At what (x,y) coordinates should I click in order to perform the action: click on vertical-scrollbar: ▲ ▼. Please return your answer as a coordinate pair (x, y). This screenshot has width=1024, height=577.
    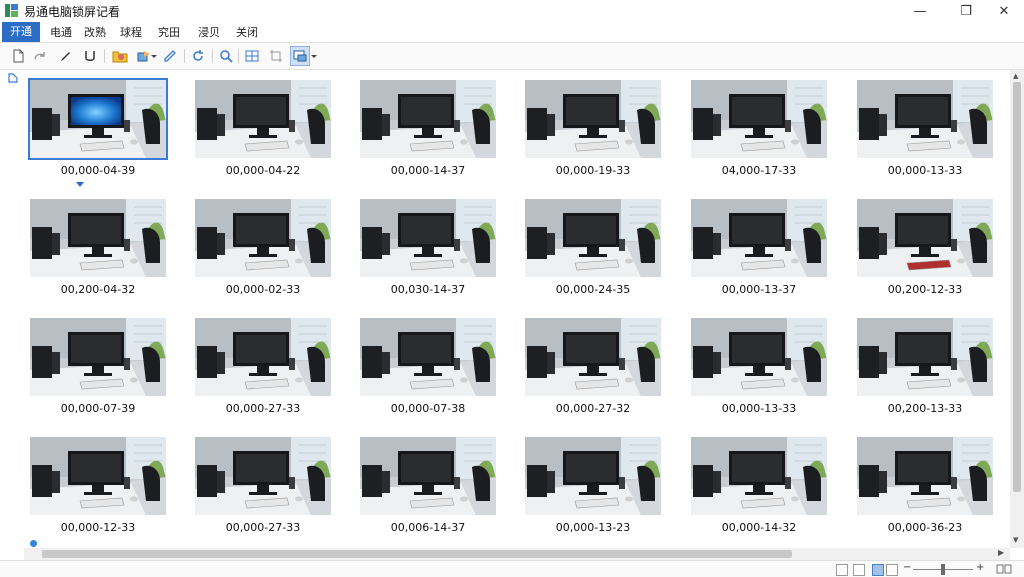
    Looking at the image, I should click on (1017, 309).